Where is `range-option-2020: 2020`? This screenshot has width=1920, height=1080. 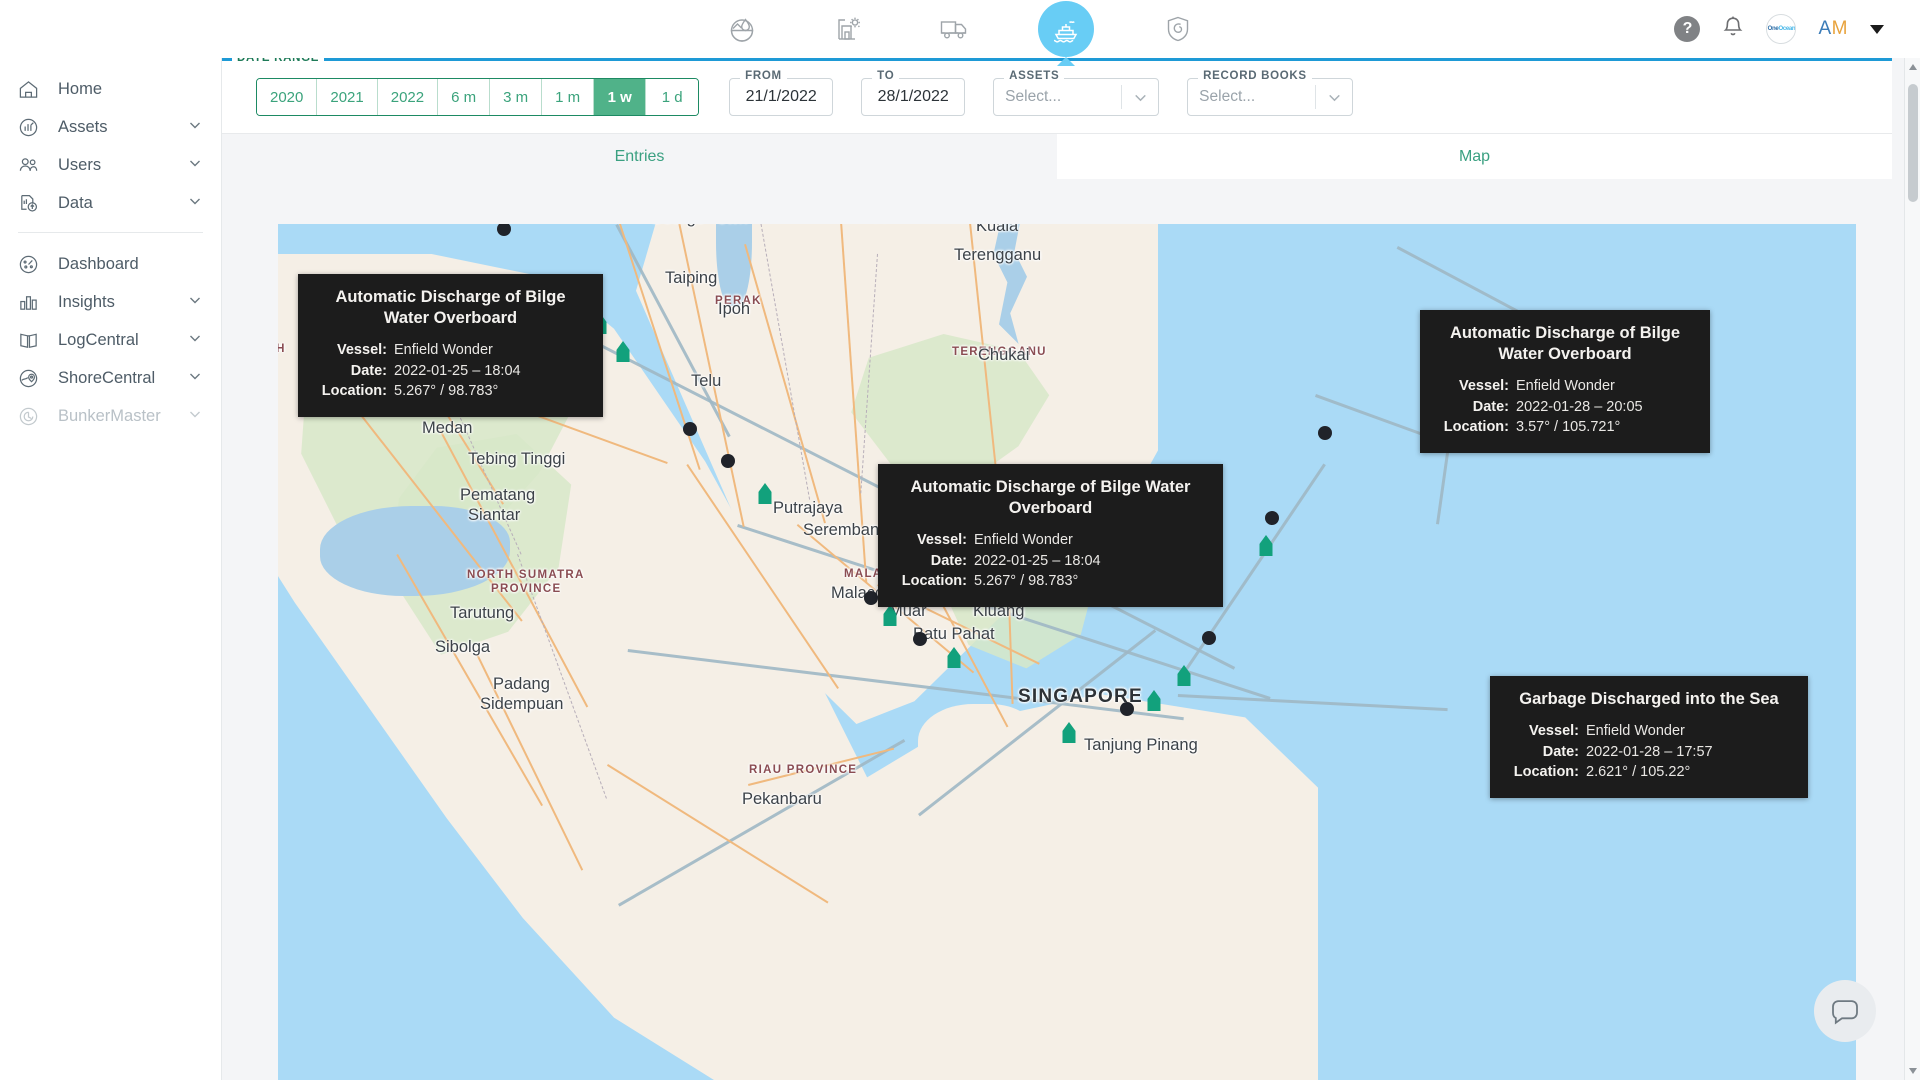
range-option-2020: 2020 is located at coordinates (287, 97).